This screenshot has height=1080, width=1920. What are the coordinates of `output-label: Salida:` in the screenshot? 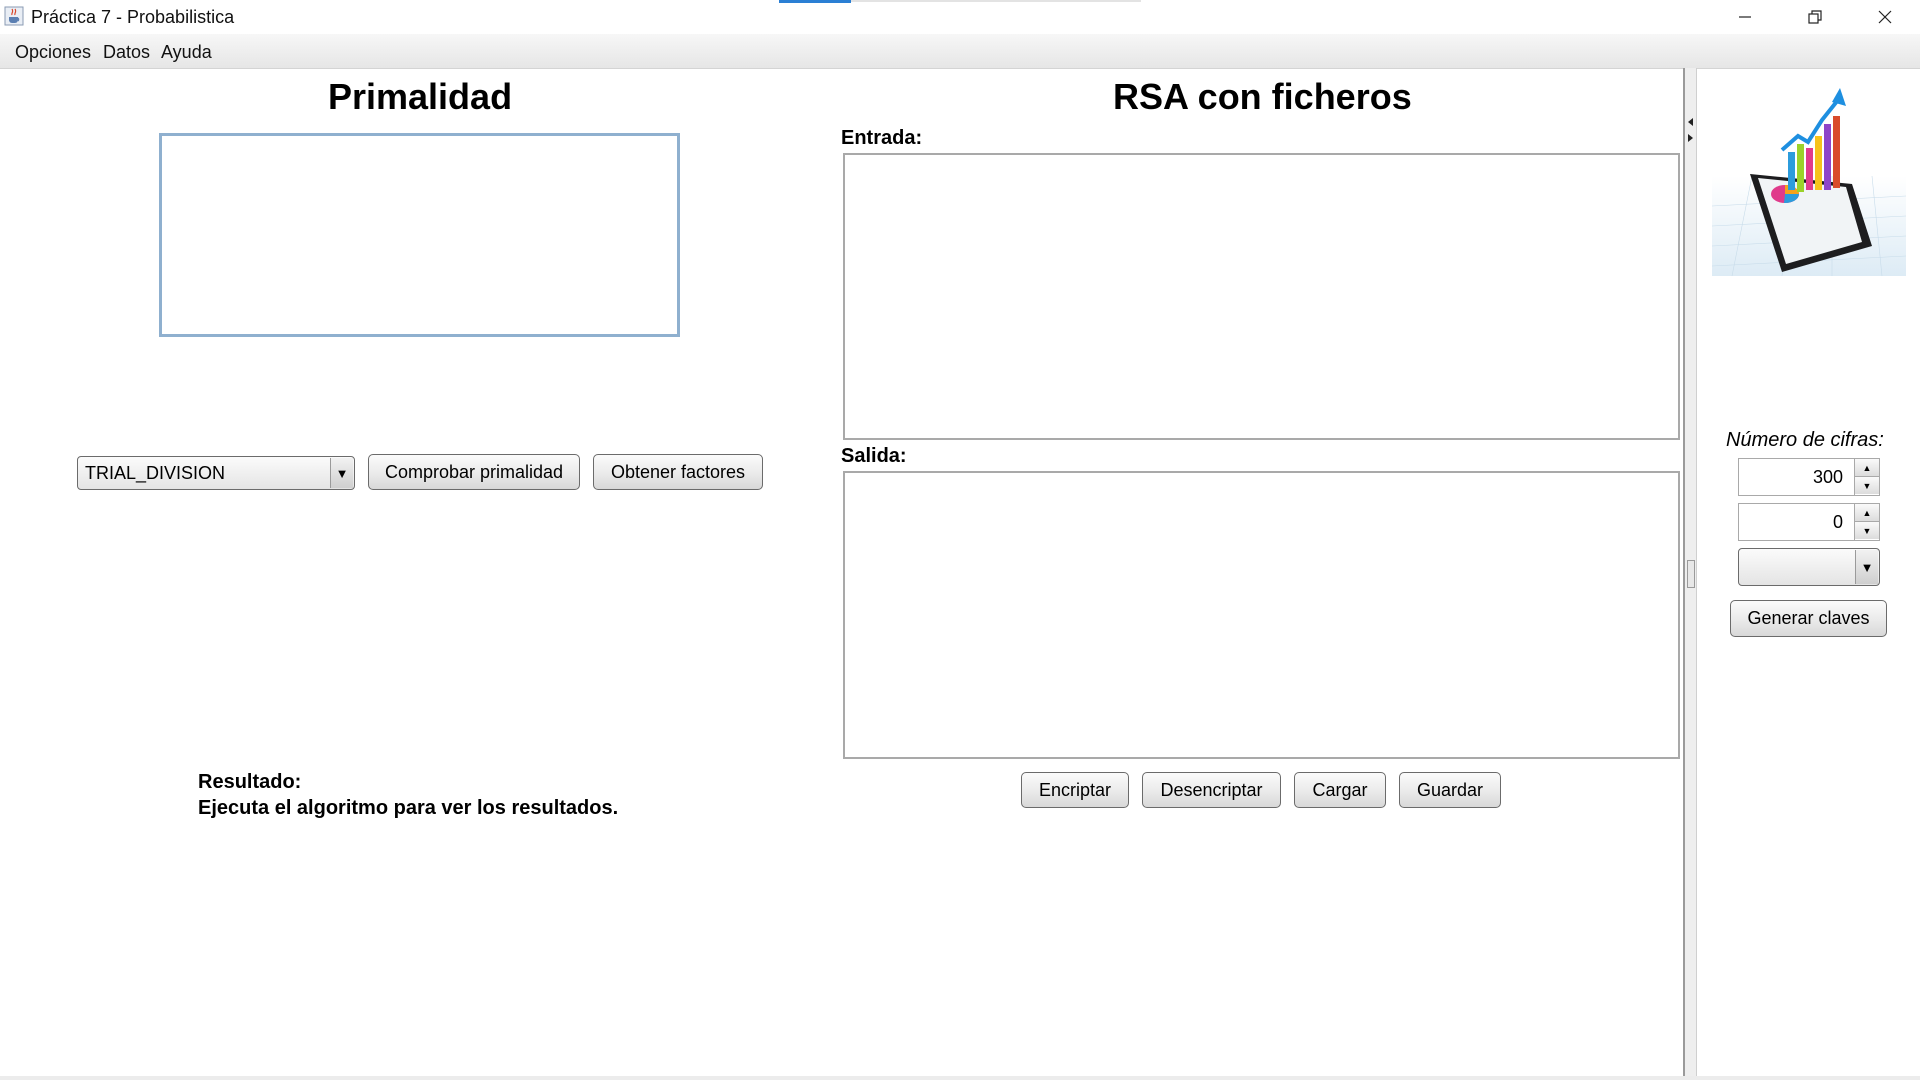 It's located at (874, 456).